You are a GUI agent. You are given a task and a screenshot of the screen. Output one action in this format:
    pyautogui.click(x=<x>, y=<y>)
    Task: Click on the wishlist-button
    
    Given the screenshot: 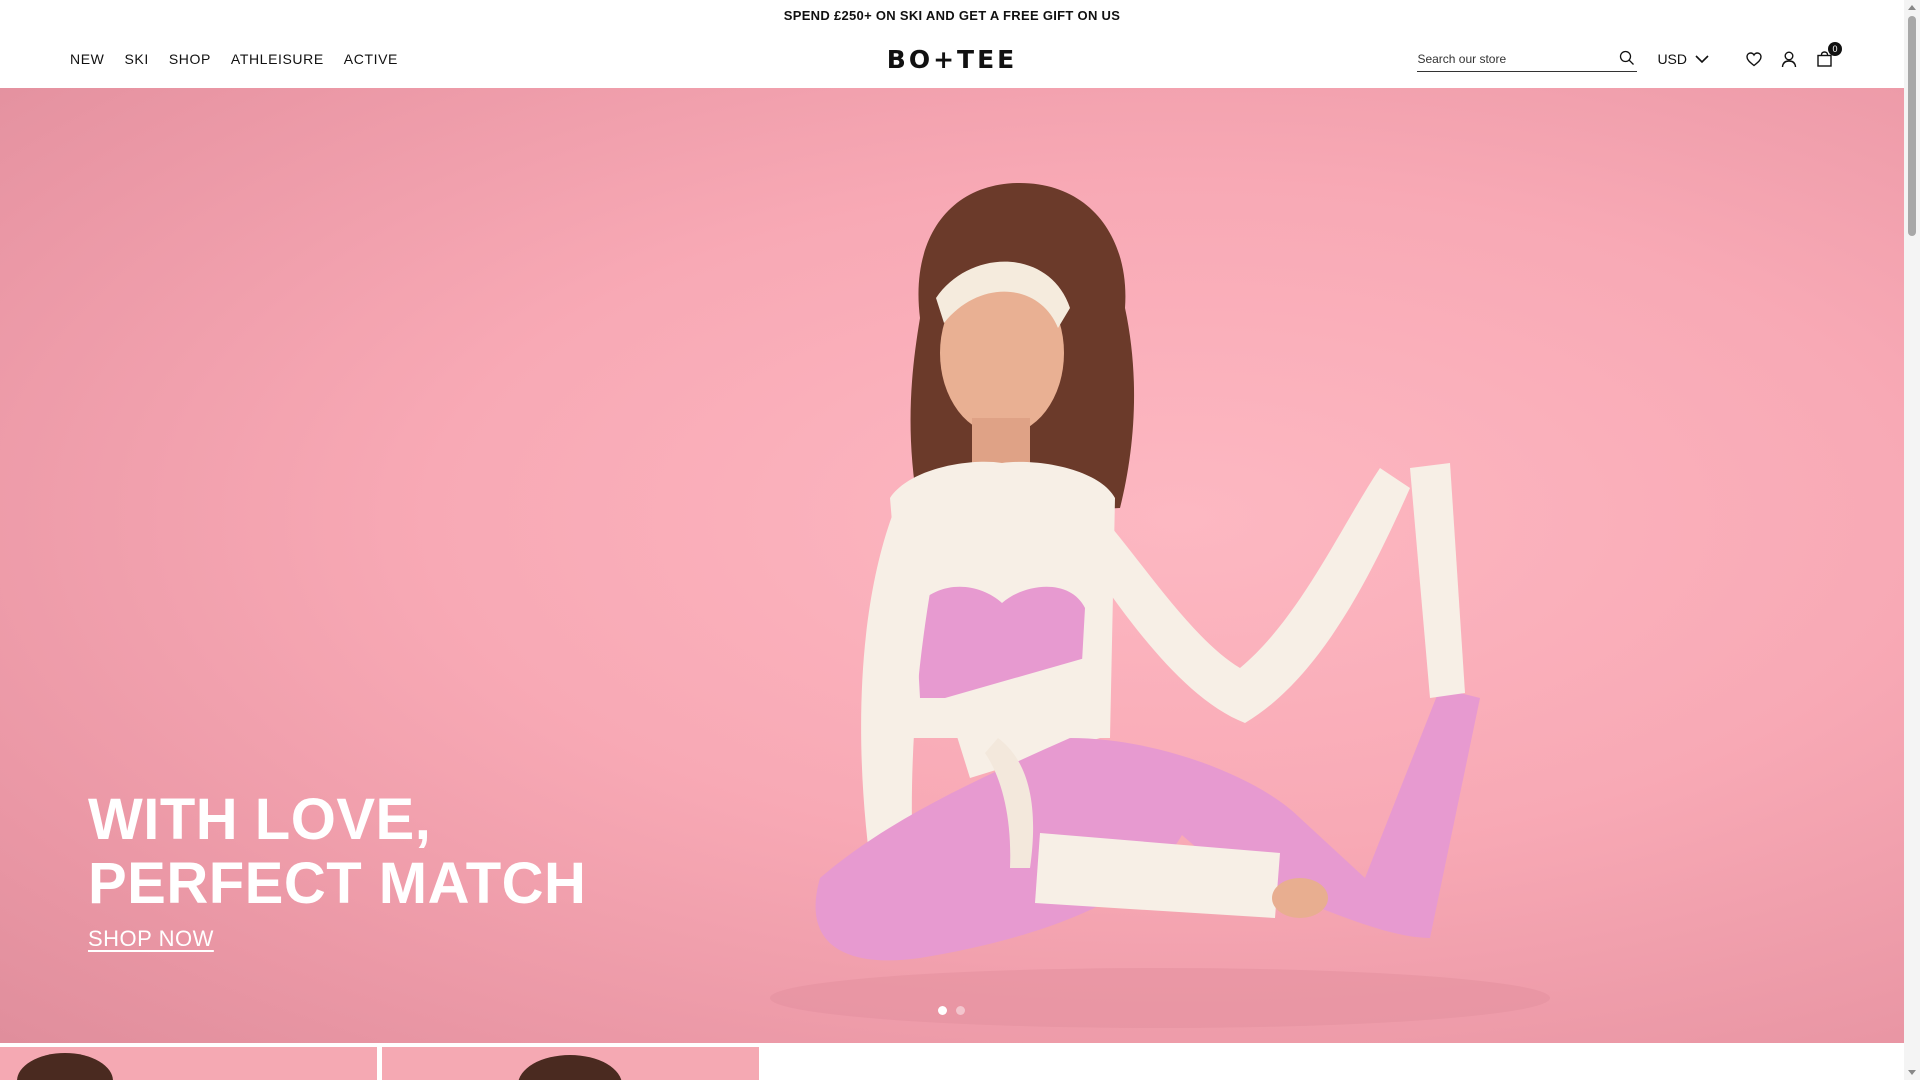 What is the action you would take?
    pyautogui.click(x=1754, y=59)
    